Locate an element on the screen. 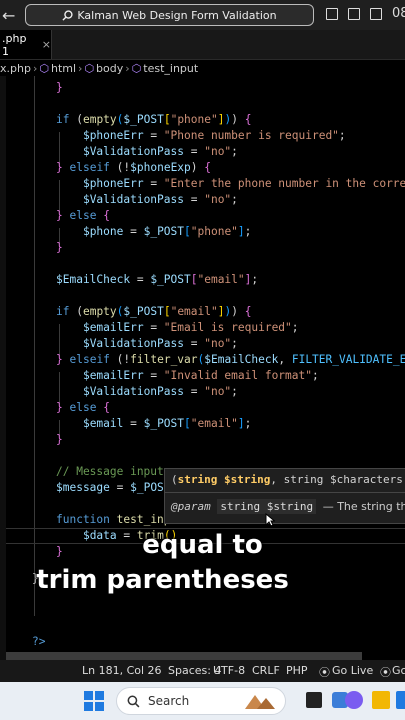  code-line: // Message input is located at coordinates (110, 472).